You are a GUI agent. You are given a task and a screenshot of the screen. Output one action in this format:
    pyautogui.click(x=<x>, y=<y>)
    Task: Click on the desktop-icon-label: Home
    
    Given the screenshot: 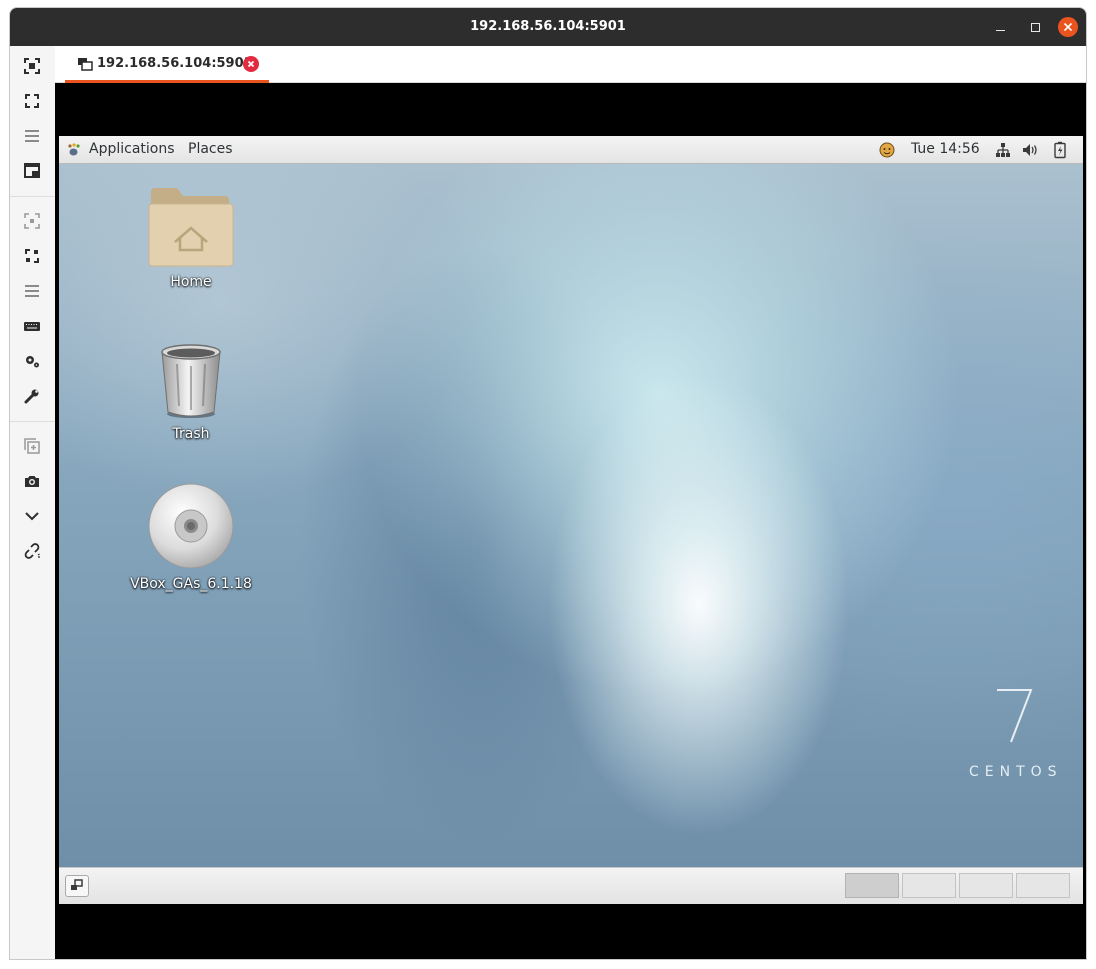 What is the action you would take?
    pyautogui.click(x=191, y=282)
    